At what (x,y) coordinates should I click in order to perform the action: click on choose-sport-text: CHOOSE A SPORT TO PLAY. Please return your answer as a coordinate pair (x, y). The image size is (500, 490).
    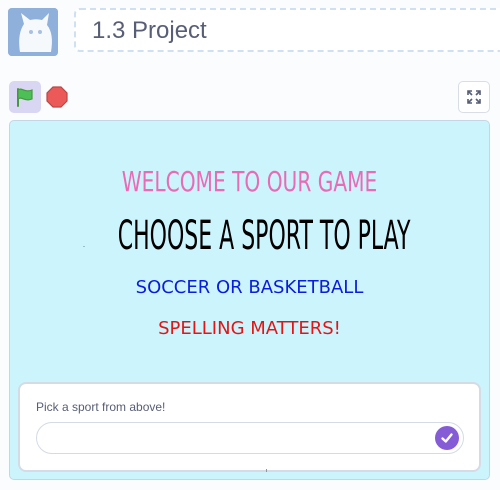
    Looking at the image, I should click on (264, 236).